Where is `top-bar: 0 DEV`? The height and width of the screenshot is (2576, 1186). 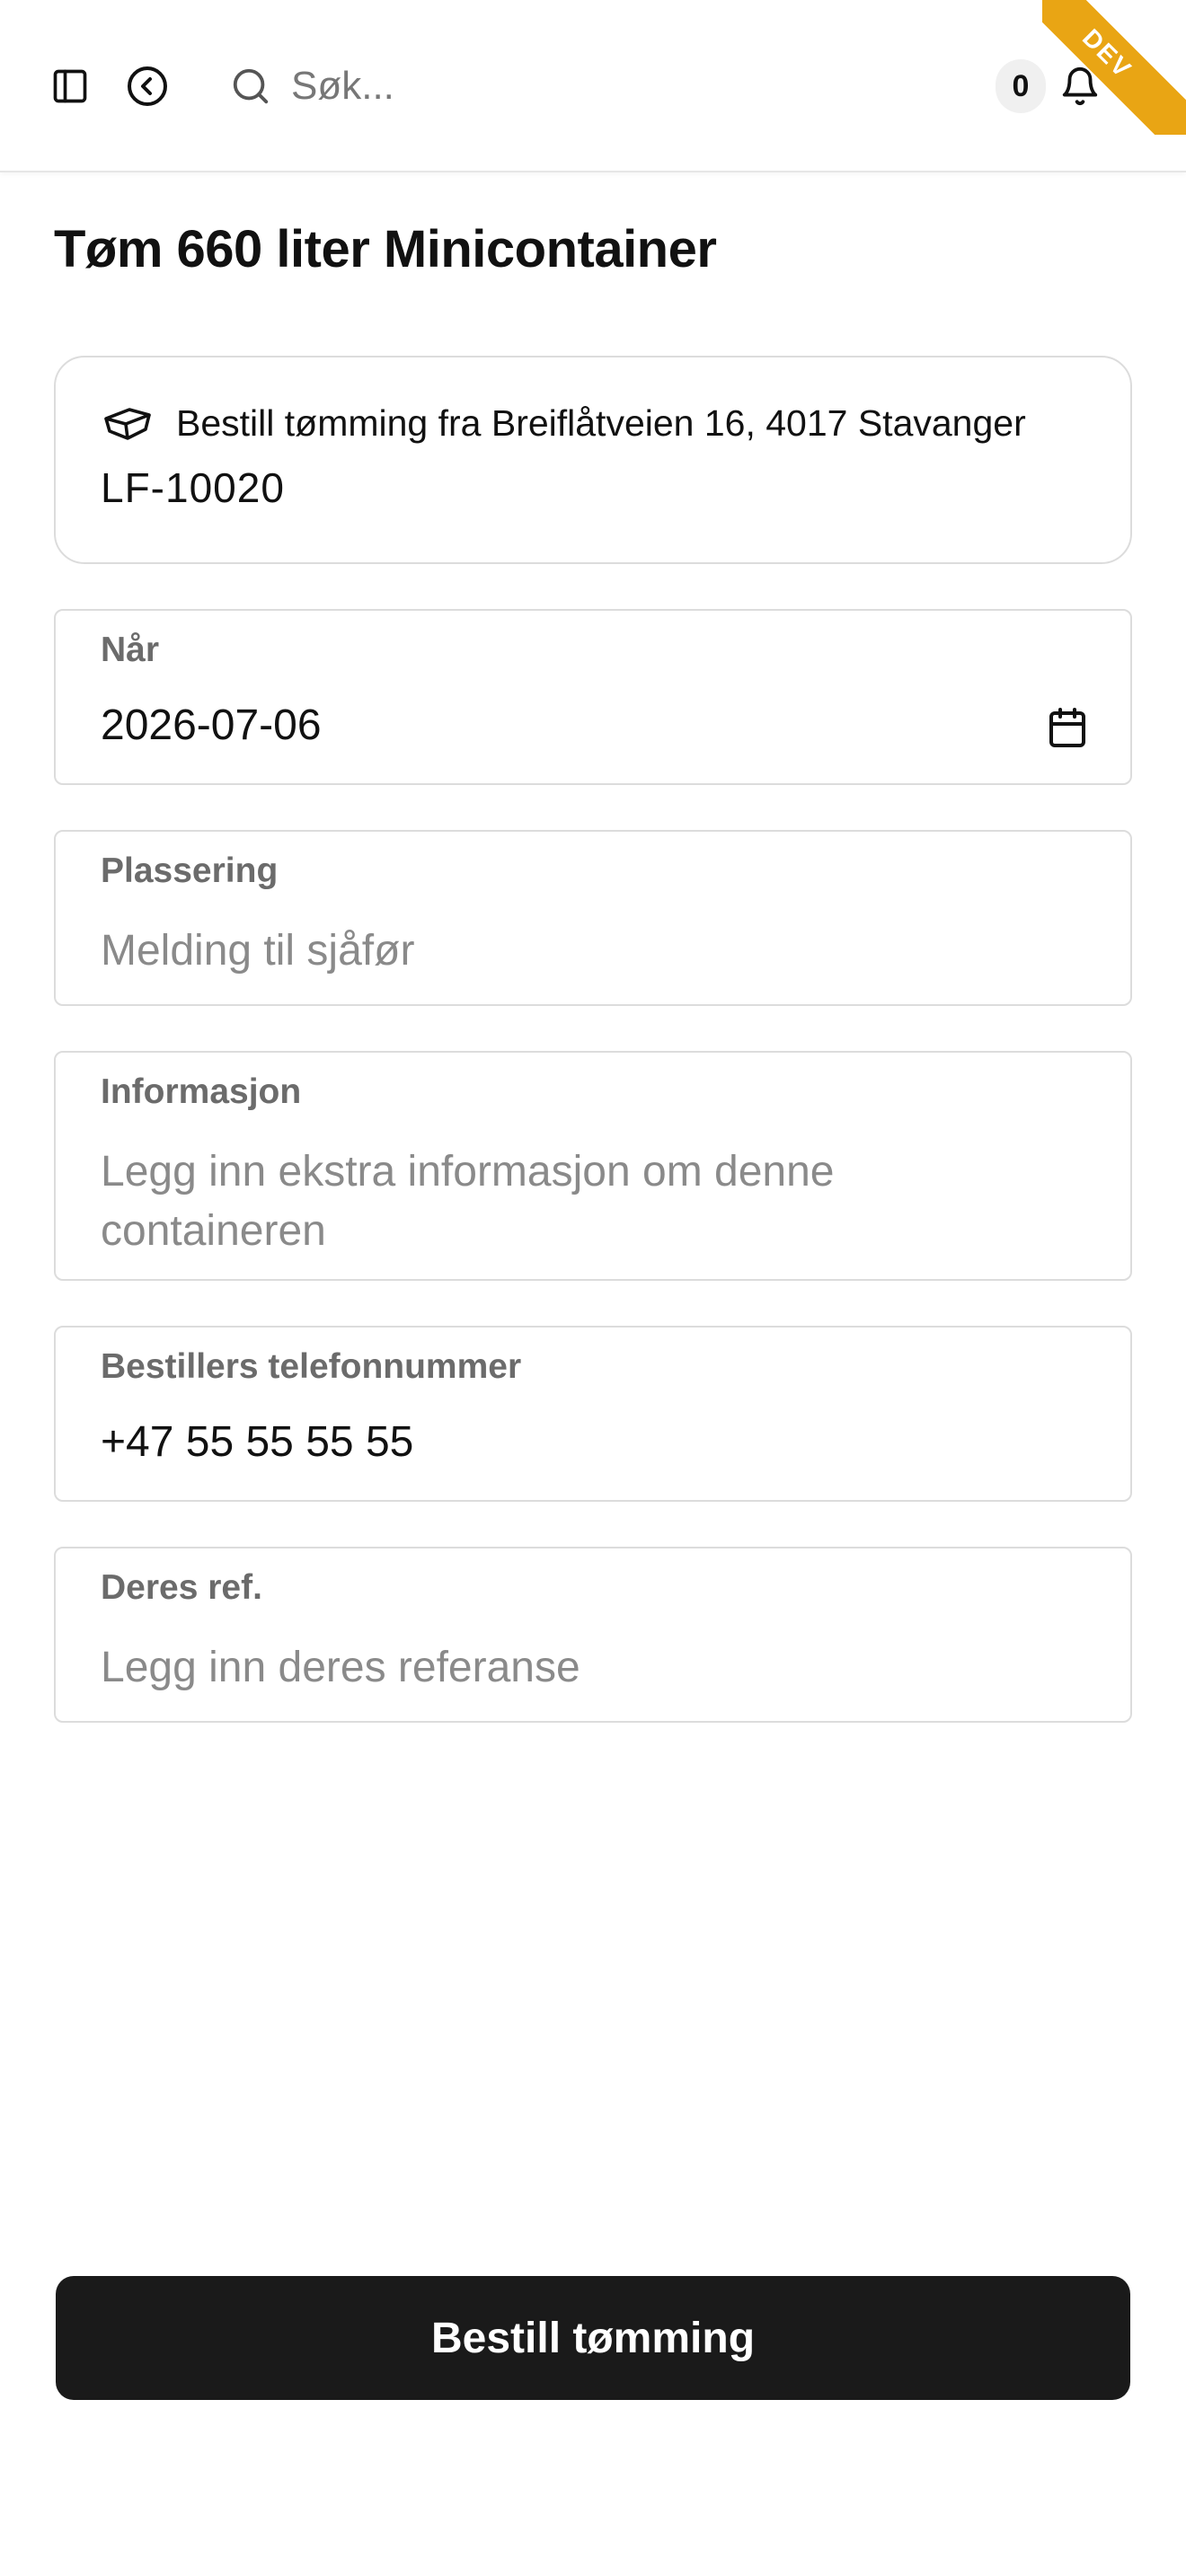 top-bar: 0 DEV is located at coordinates (593, 86).